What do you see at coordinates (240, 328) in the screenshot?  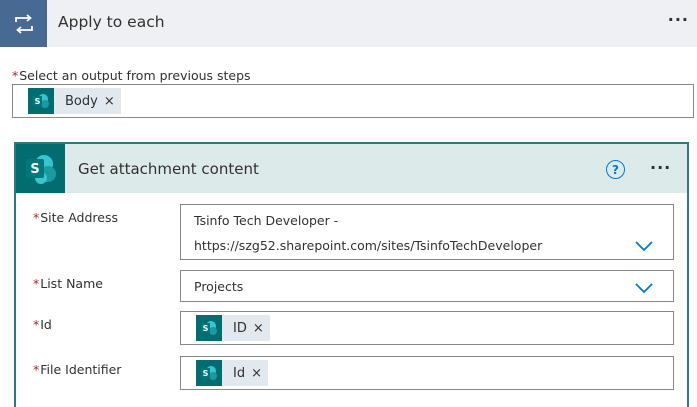 I see `id-token-label: ID` at bounding box center [240, 328].